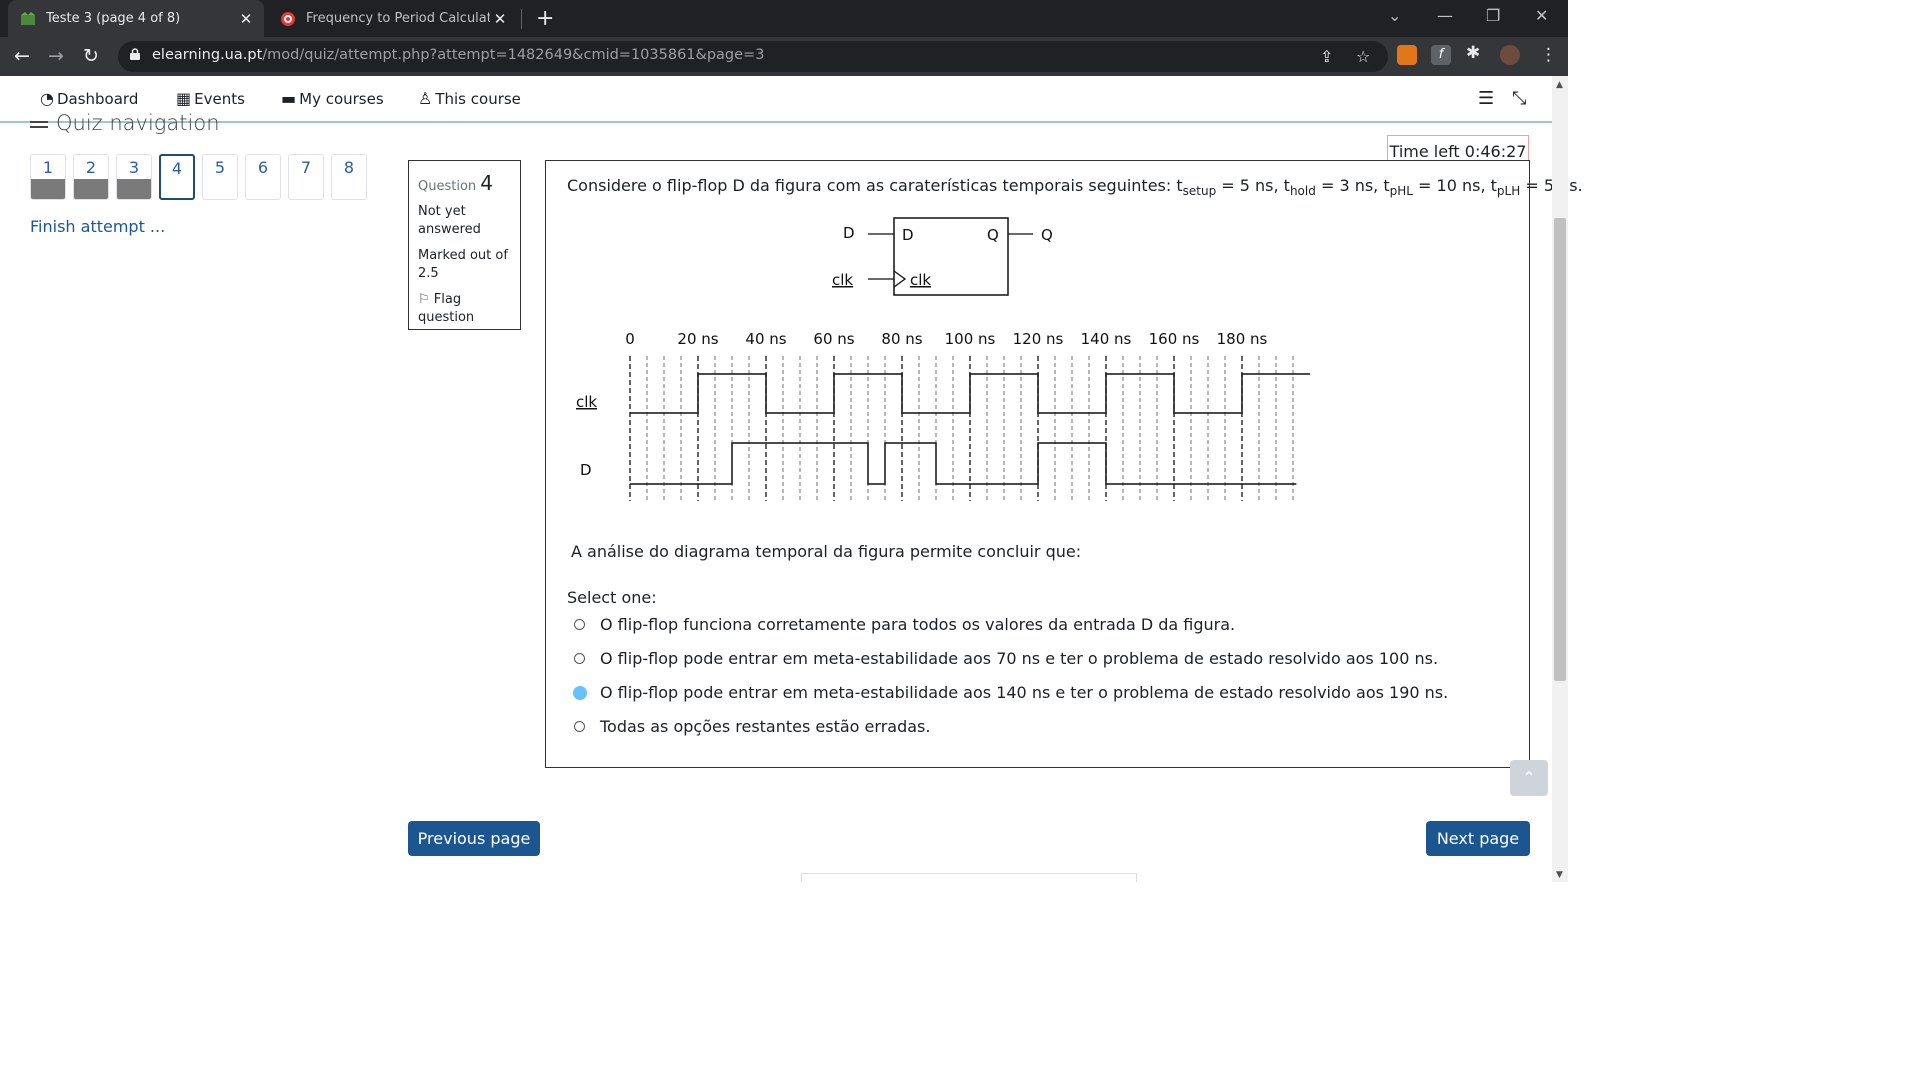  What do you see at coordinates (1326, 56) in the screenshot?
I see `share-icon: ⇪` at bounding box center [1326, 56].